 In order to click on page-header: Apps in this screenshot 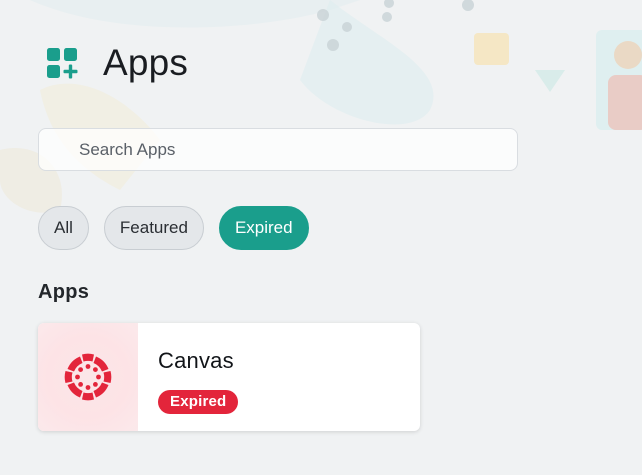, I will do `click(117, 63)`.